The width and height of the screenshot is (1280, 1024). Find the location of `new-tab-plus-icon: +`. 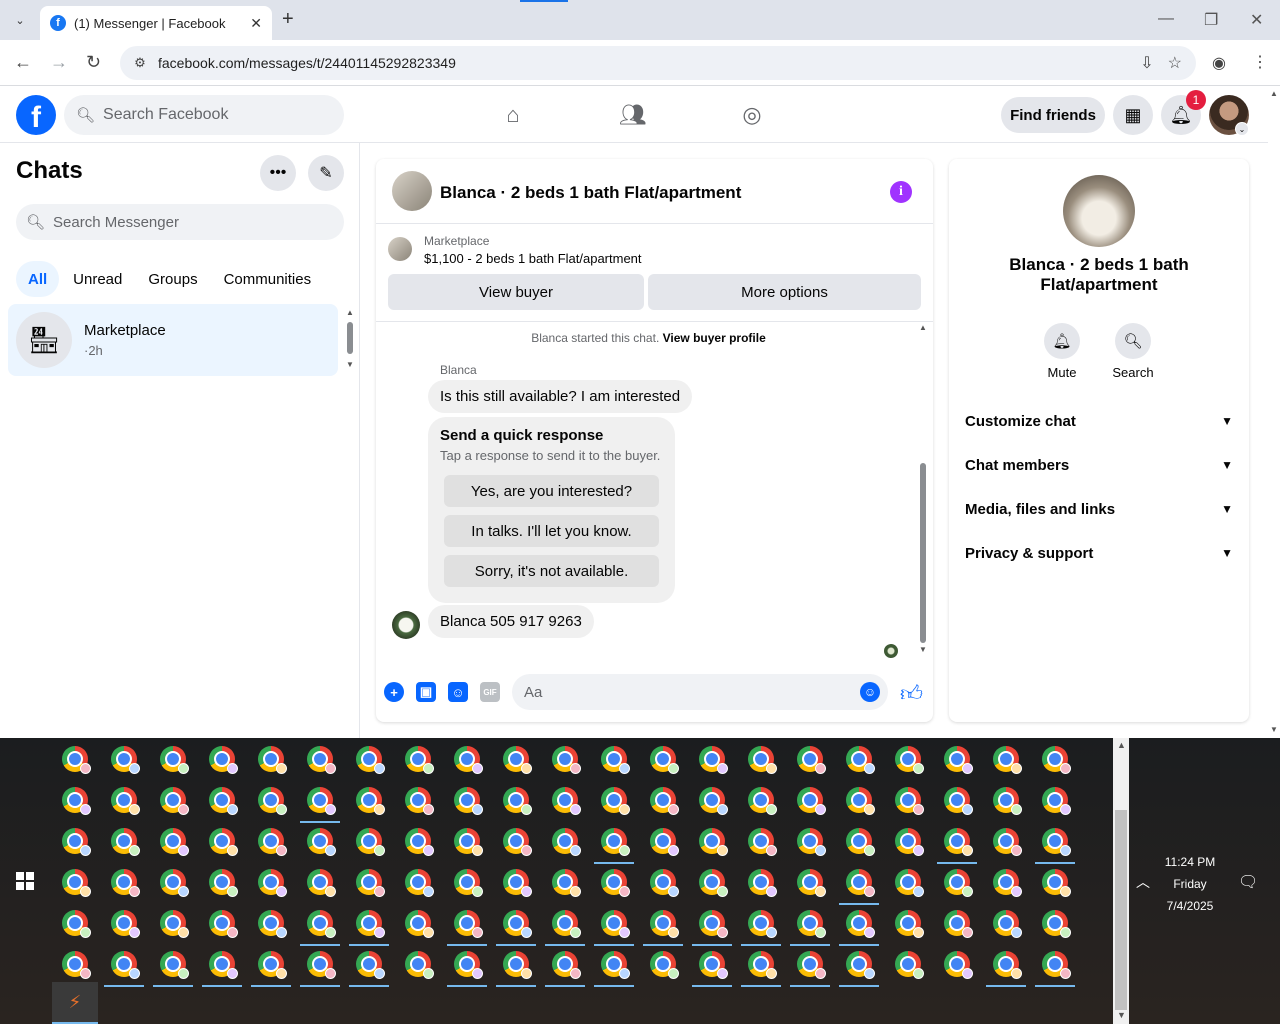

new-tab-plus-icon: + is located at coordinates (288, 19).